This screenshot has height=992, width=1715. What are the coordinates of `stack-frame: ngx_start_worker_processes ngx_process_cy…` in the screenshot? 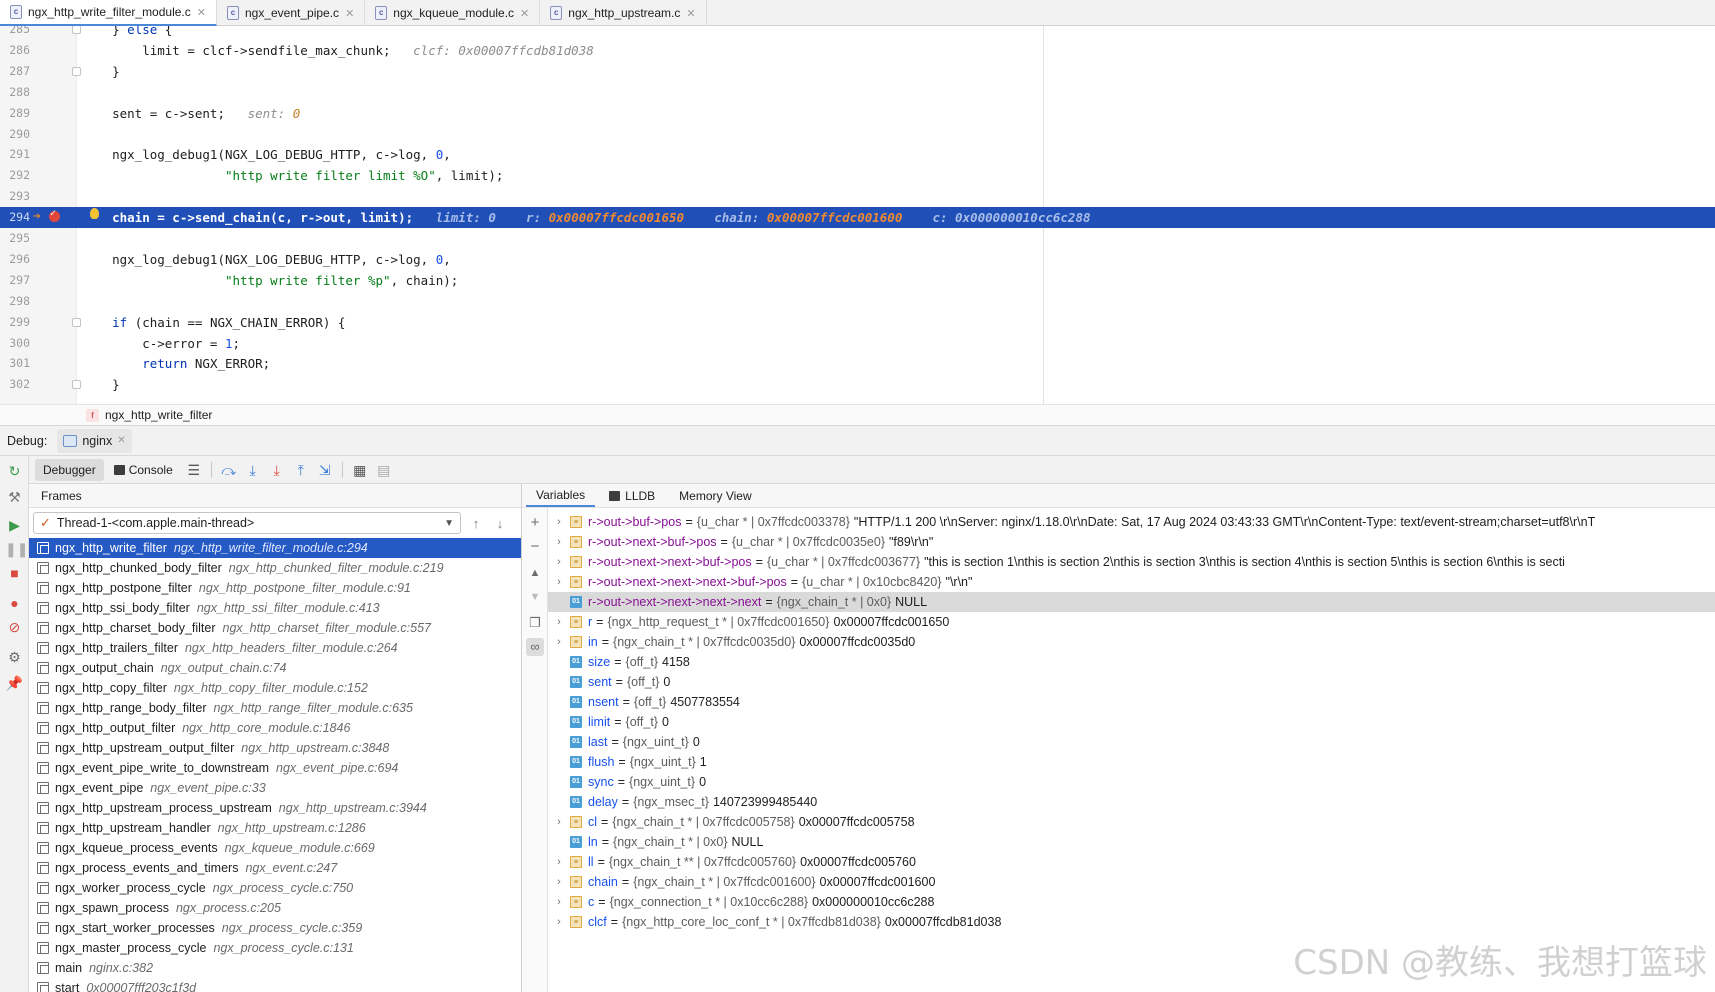 It's located at (275, 928).